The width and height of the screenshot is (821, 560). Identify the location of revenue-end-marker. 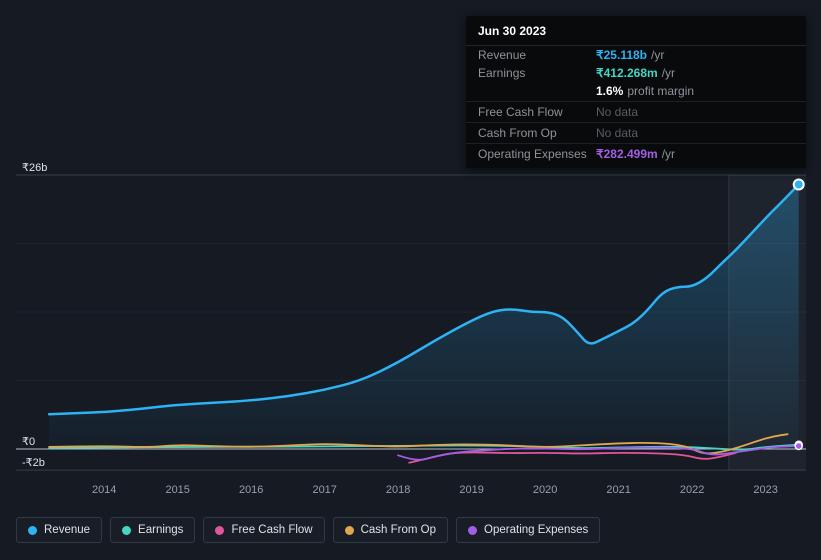
(798, 184).